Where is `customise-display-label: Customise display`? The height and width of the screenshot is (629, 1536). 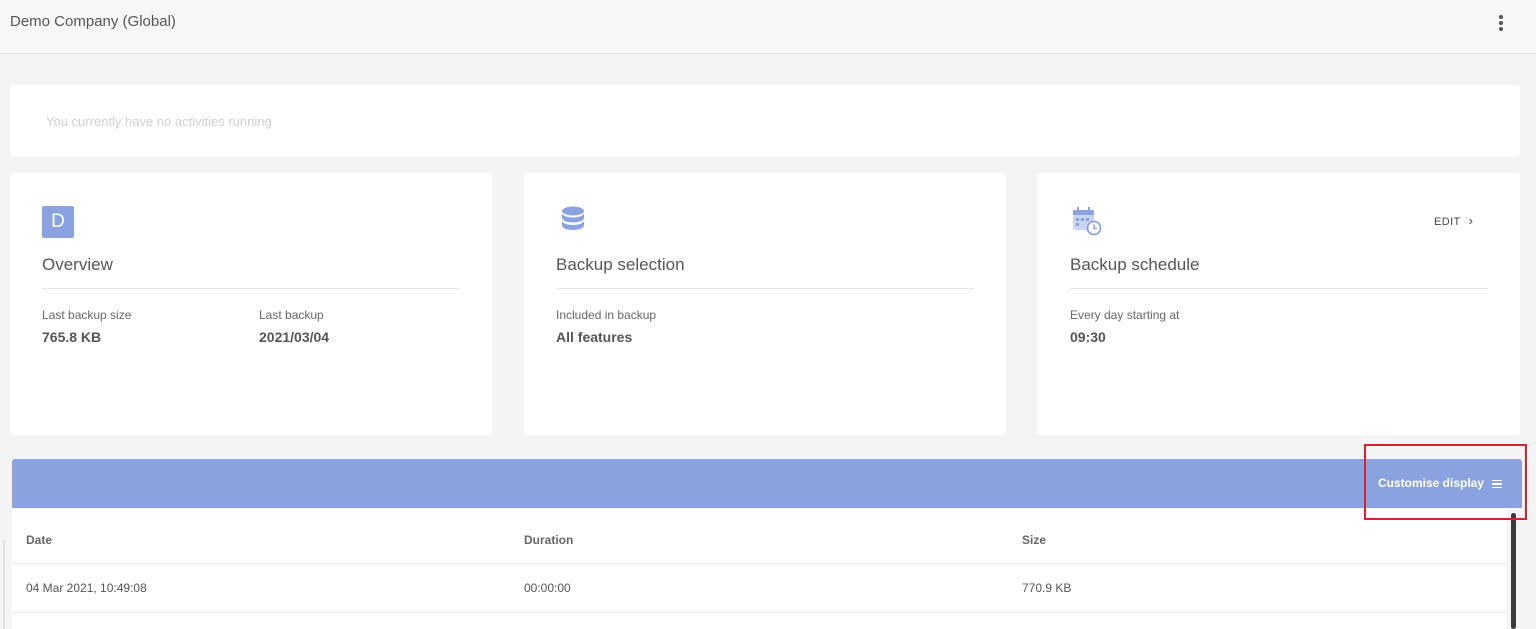 customise-display-label: Customise display is located at coordinates (1431, 483).